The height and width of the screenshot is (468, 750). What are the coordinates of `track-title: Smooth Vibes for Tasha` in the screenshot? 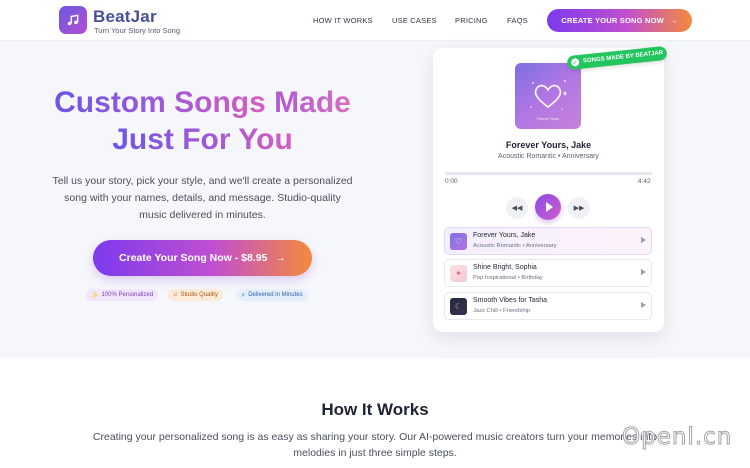 It's located at (510, 300).